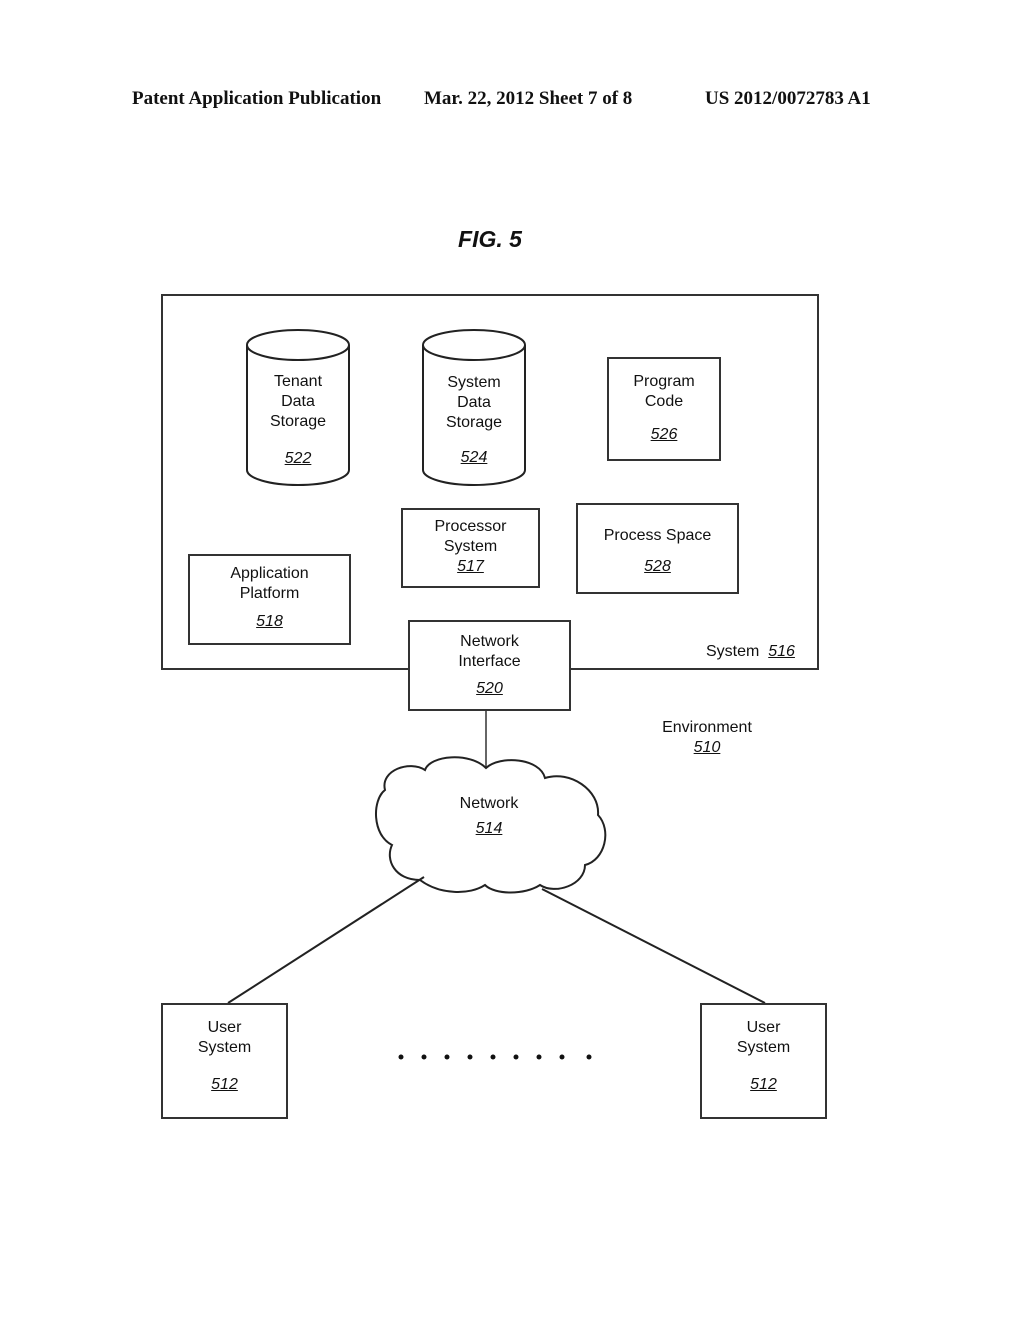  I want to click on system-data-storage: System Data Storage 524, so click(474, 420).